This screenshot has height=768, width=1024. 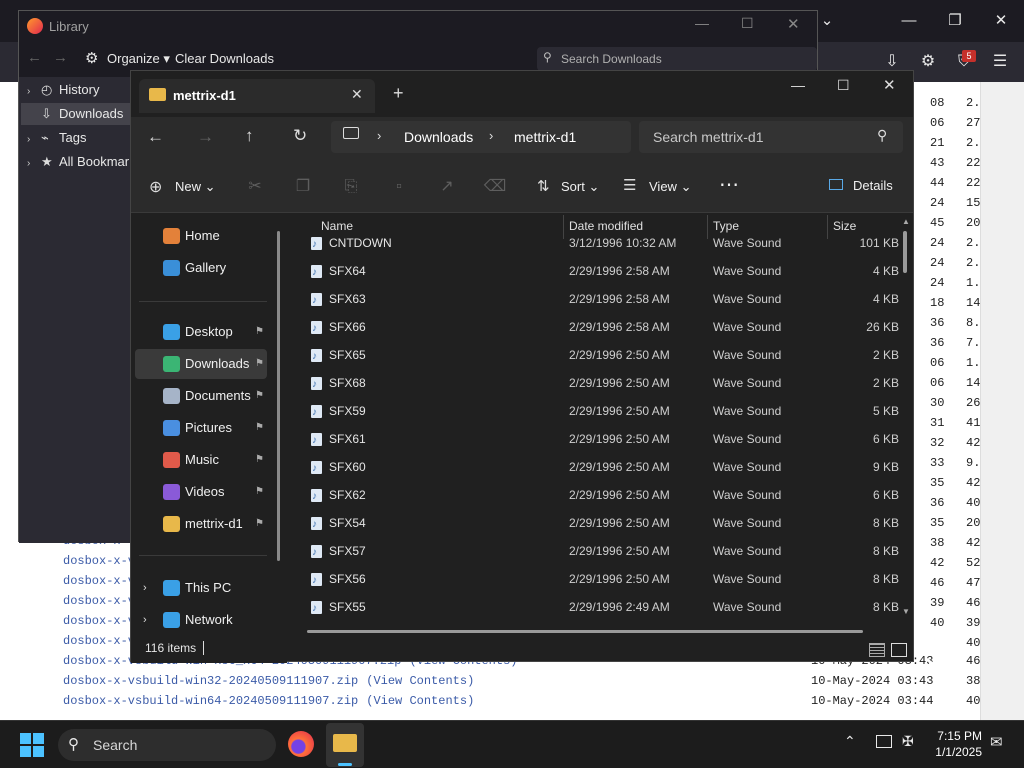 I want to click on library-tree-item: › ◴ History, so click(x=63, y=90).